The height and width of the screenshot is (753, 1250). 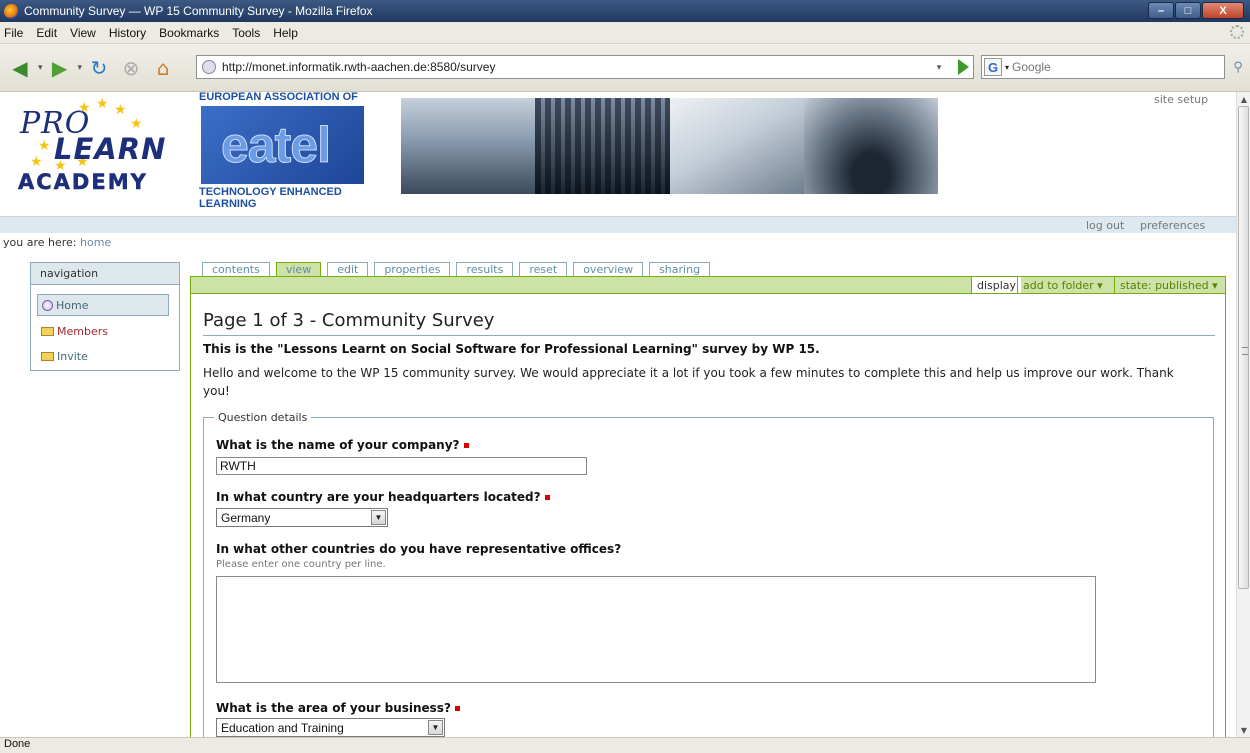 I want to click on state-menu: state: published ▾, so click(x=1168, y=285).